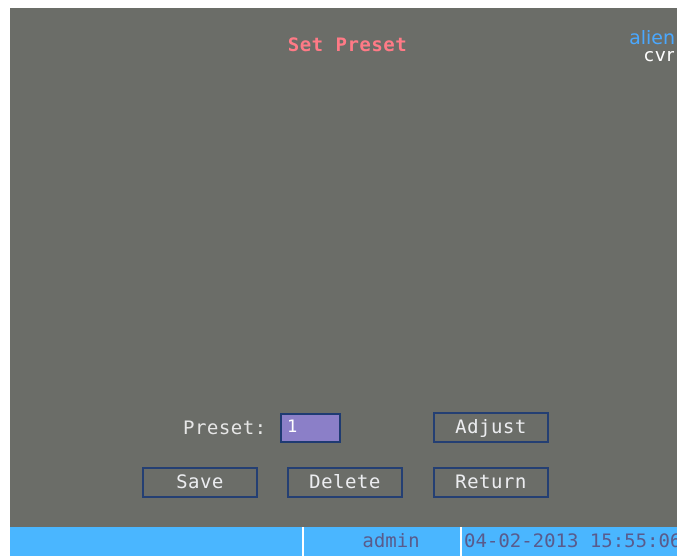 This screenshot has width=677, height=556. Describe the element at coordinates (347, 45) in the screenshot. I see `page-title: Set Preset` at that location.